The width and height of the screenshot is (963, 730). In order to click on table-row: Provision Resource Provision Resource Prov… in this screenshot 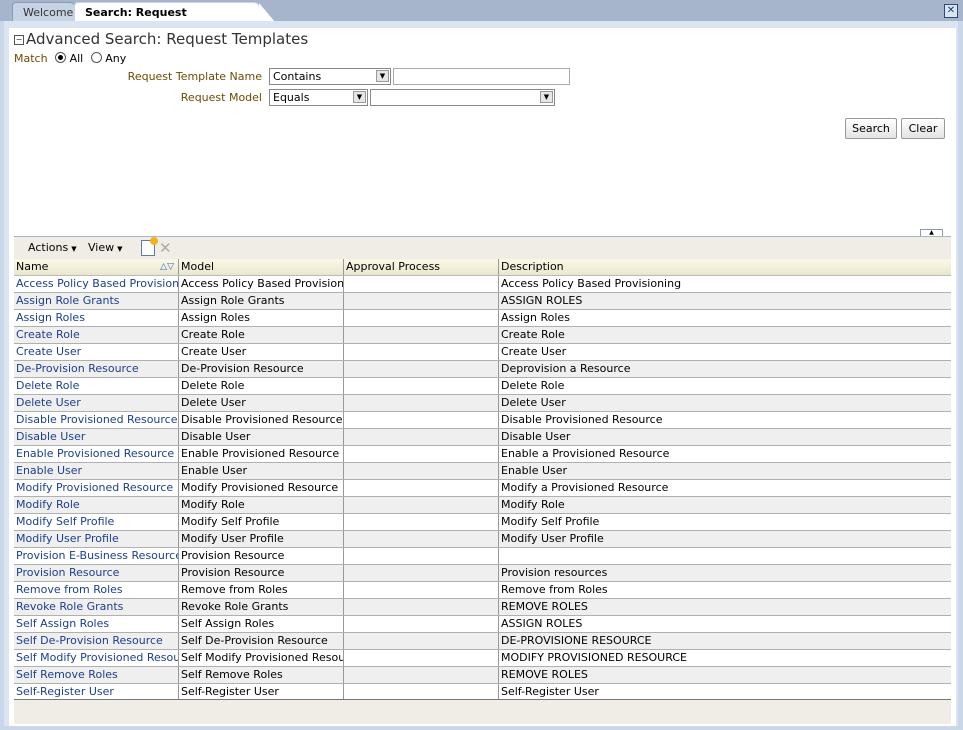, I will do `click(482, 573)`.